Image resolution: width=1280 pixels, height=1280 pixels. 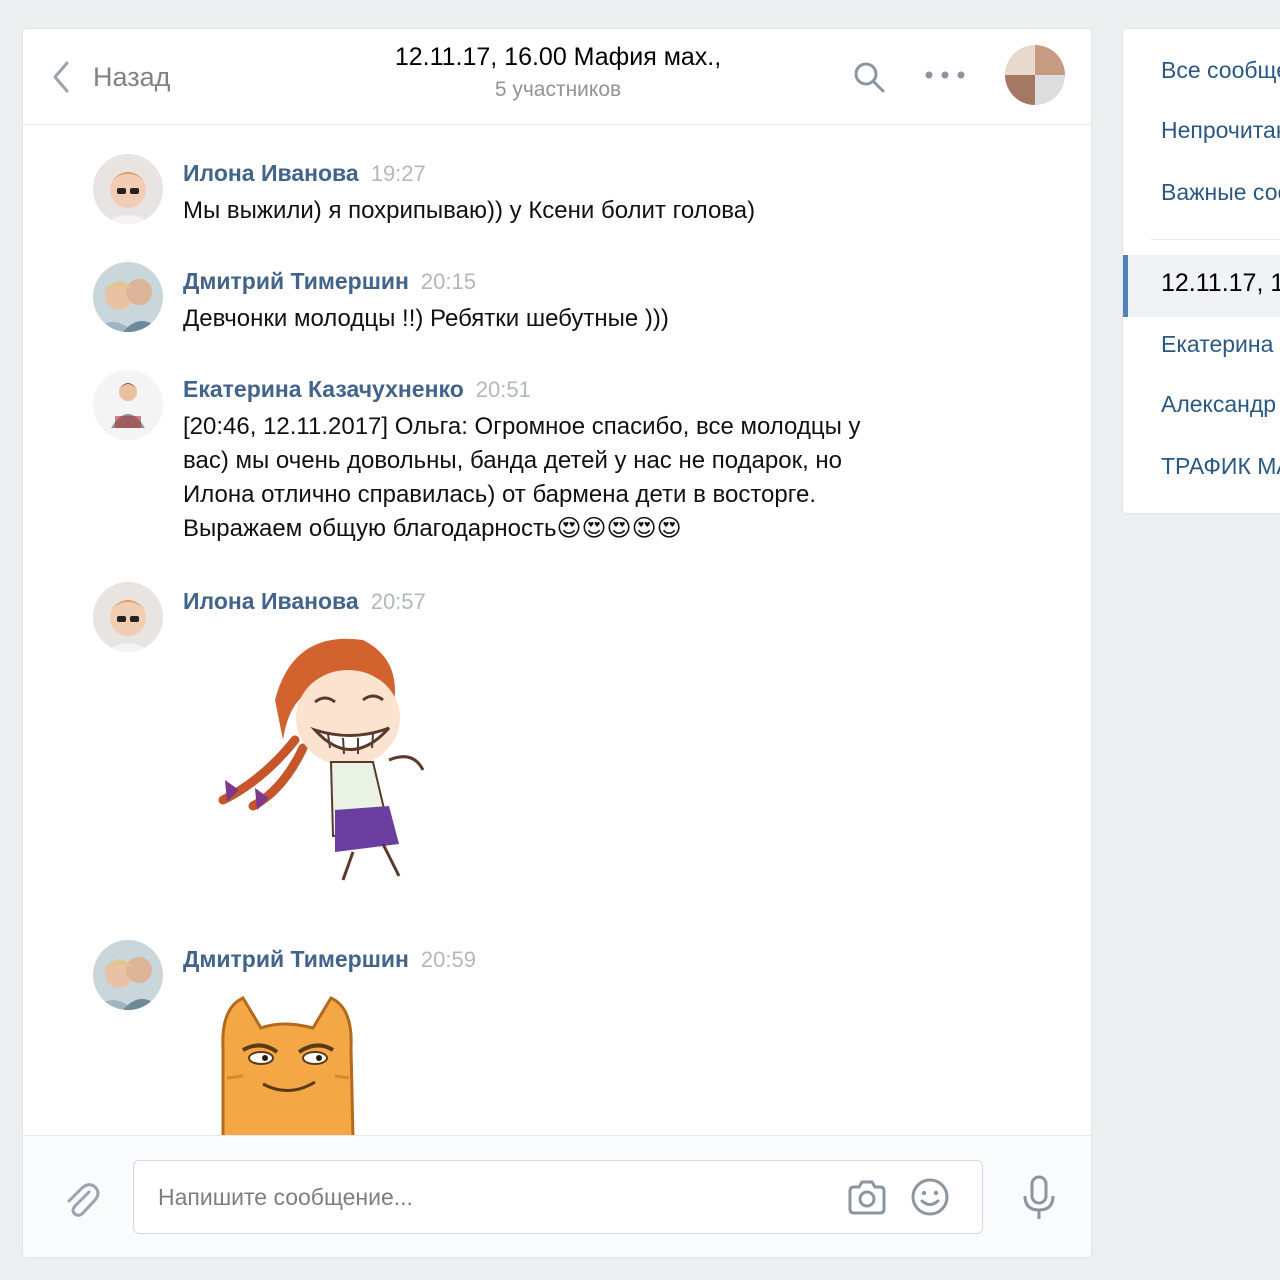 What do you see at coordinates (398, 173) in the screenshot?
I see `message-time: 19:27` at bounding box center [398, 173].